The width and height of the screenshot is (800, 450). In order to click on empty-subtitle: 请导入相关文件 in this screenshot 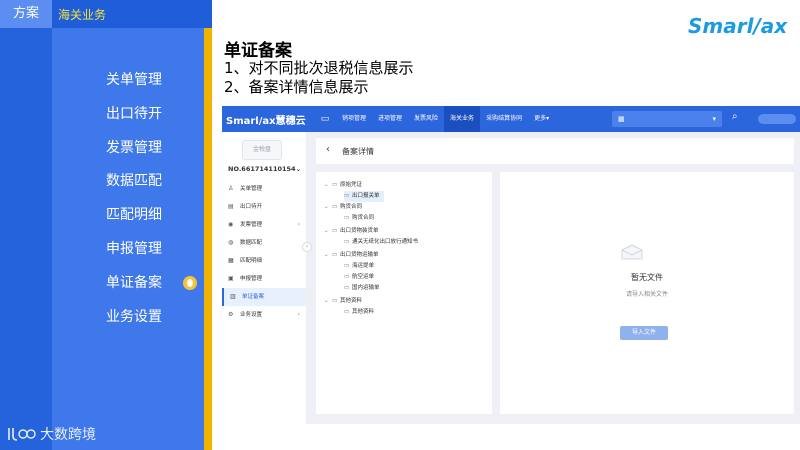, I will do `click(646, 294)`.